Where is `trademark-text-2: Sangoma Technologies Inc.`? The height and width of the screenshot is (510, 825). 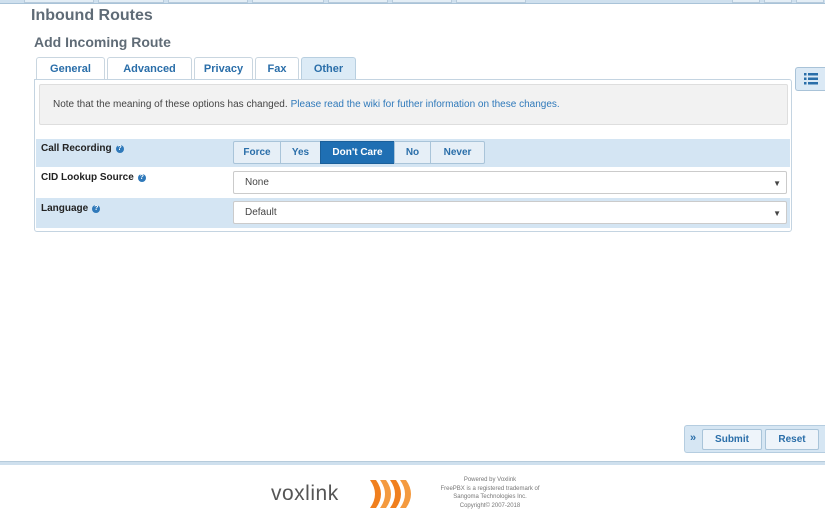
trademark-text-2: Sangoma Technologies Inc. is located at coordinates (490, 497).